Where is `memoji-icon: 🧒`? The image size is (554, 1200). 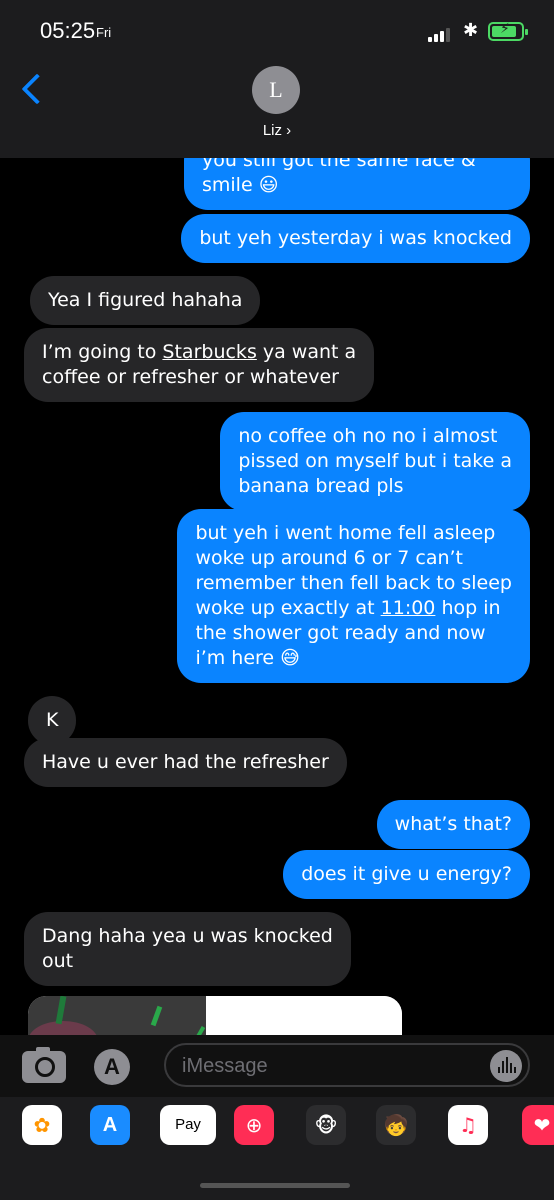 memoji-icon: 🧒 is located at coordinates (396, 1125).